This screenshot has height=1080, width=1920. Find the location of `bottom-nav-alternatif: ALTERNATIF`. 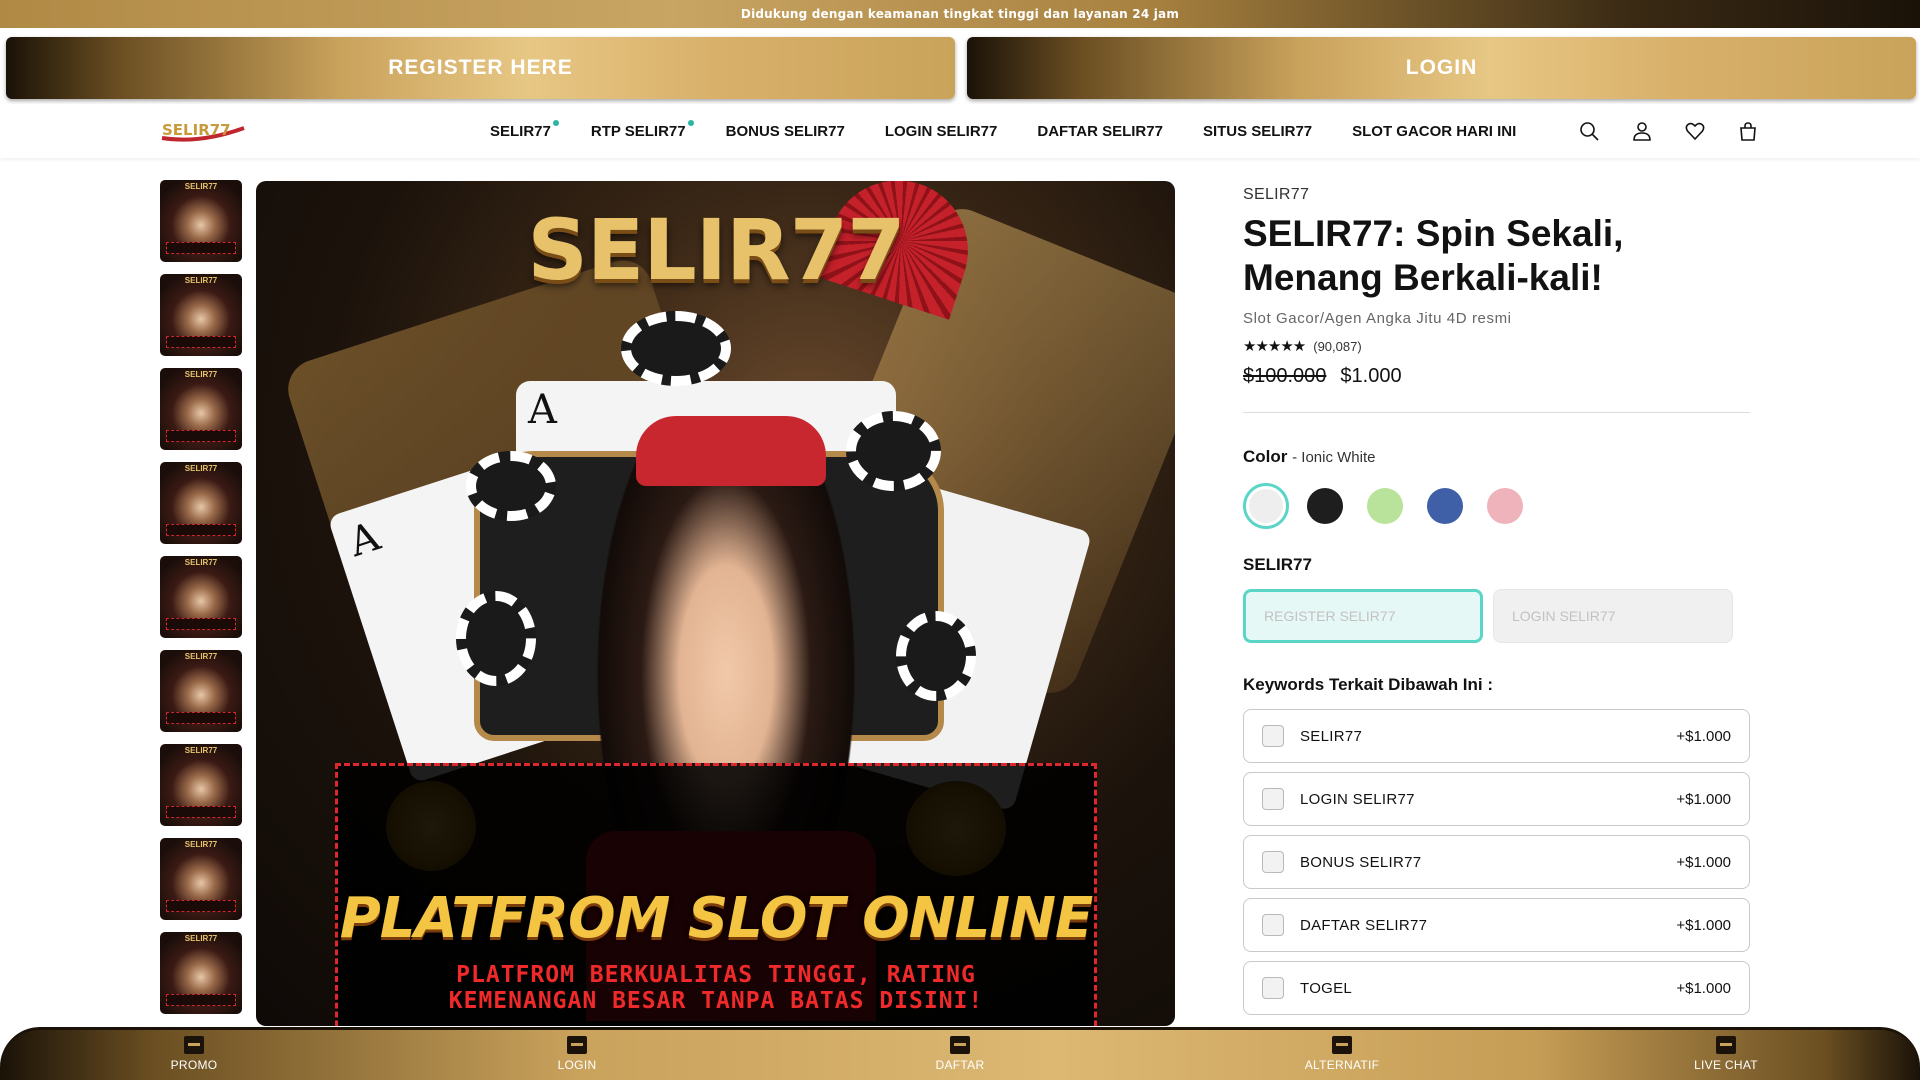

bottom-nav-alternatif: ALTERNATIF is located at coordinates (1342, 1054).